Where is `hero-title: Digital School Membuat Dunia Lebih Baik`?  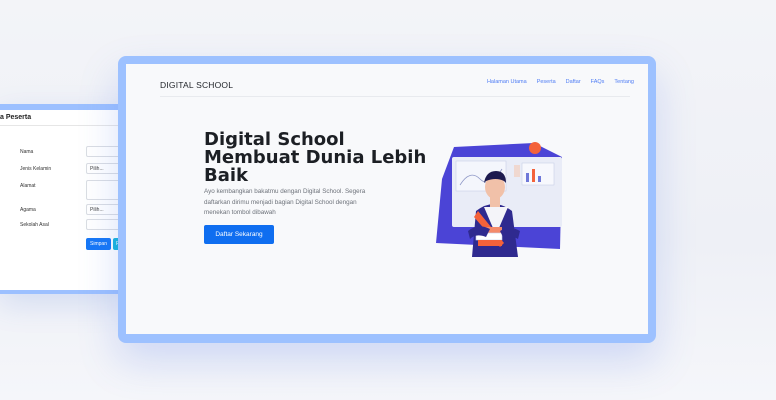 hero-title: Digital School Membuat Dunia Lebih Baik is located at coordinates (315, 158).